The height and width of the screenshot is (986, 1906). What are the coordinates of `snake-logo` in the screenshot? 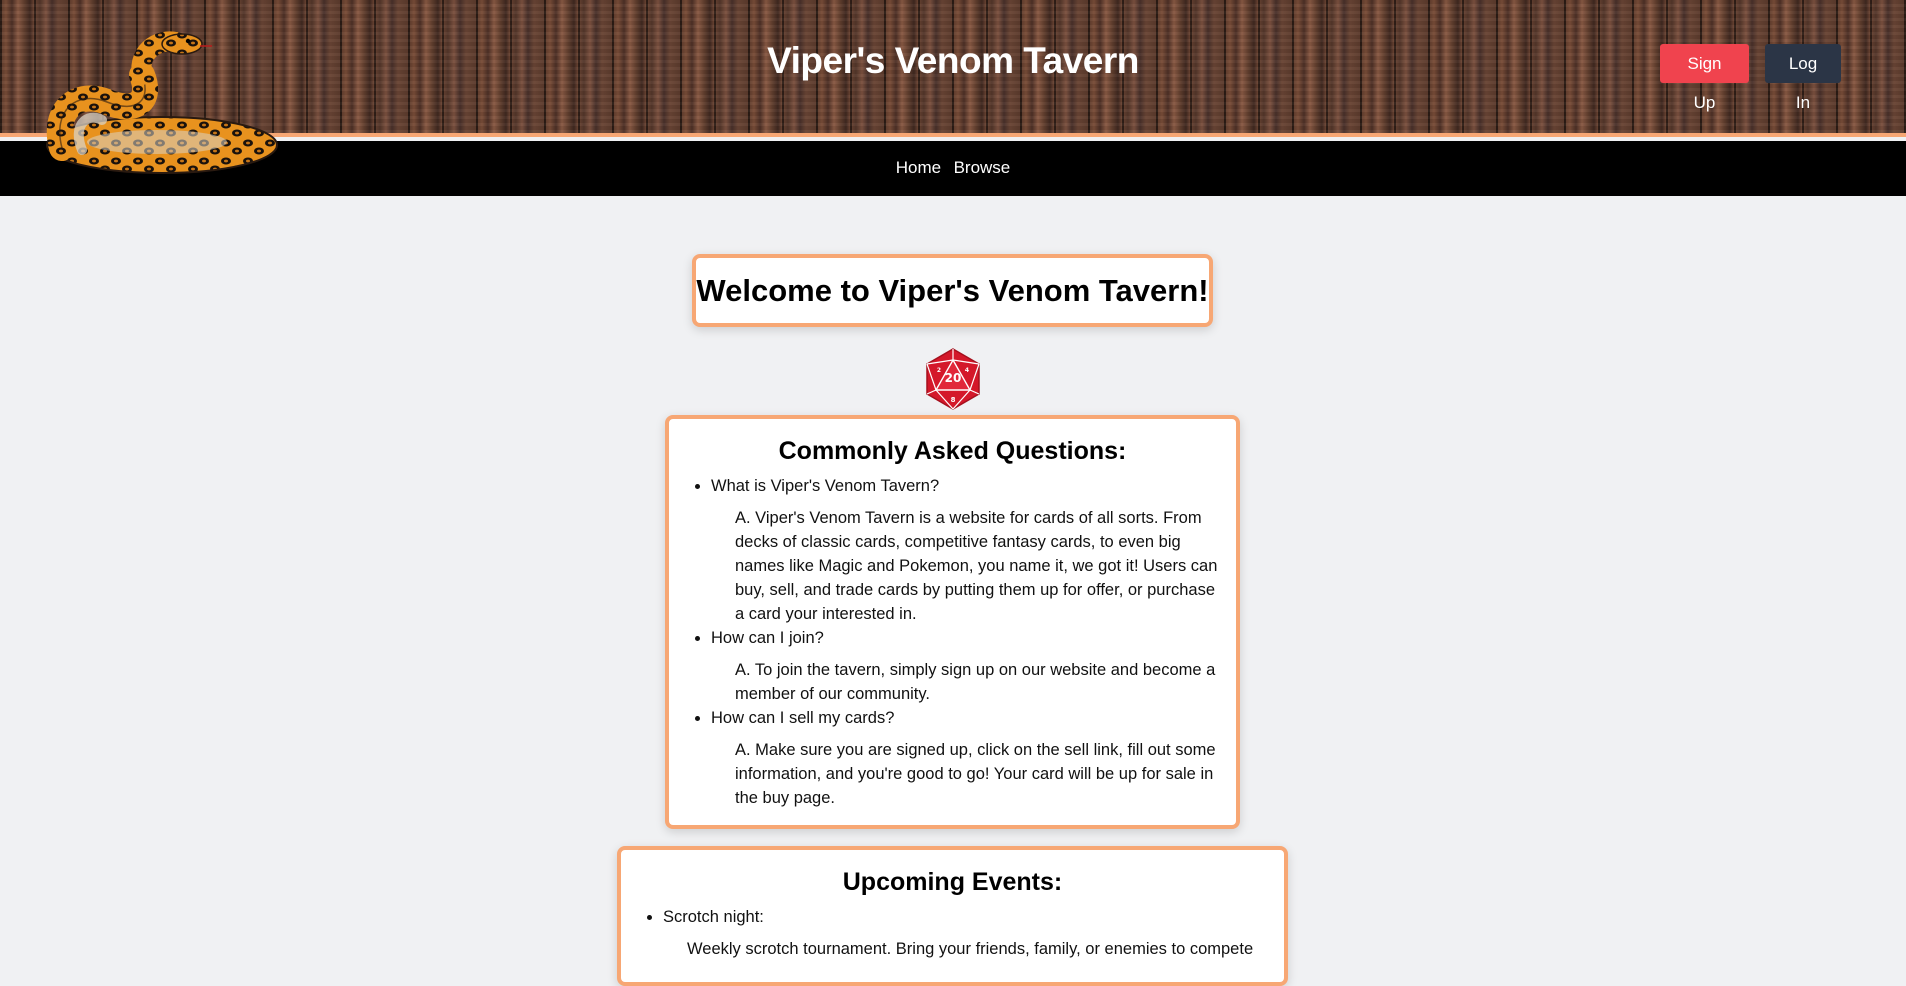 It's located at (152, 105).